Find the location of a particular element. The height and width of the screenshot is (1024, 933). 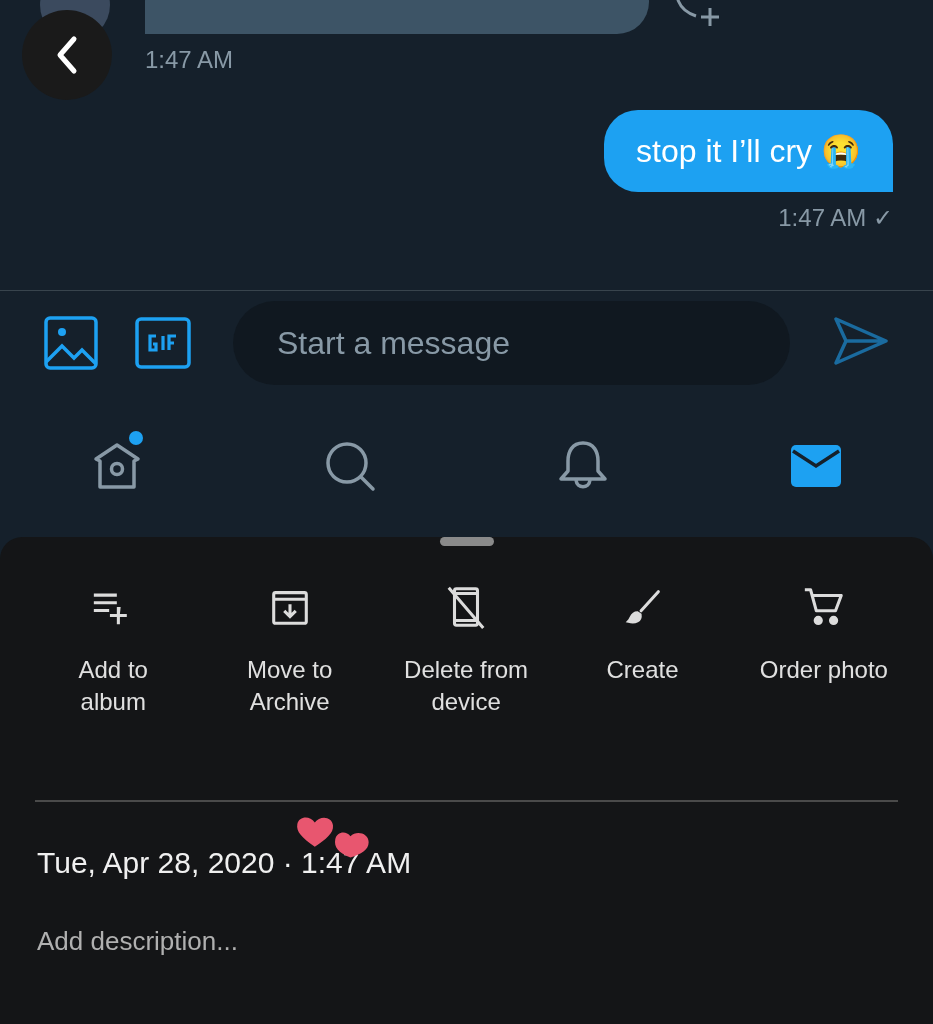

action-button: Move to Archive is located at coordinates (289, 651).